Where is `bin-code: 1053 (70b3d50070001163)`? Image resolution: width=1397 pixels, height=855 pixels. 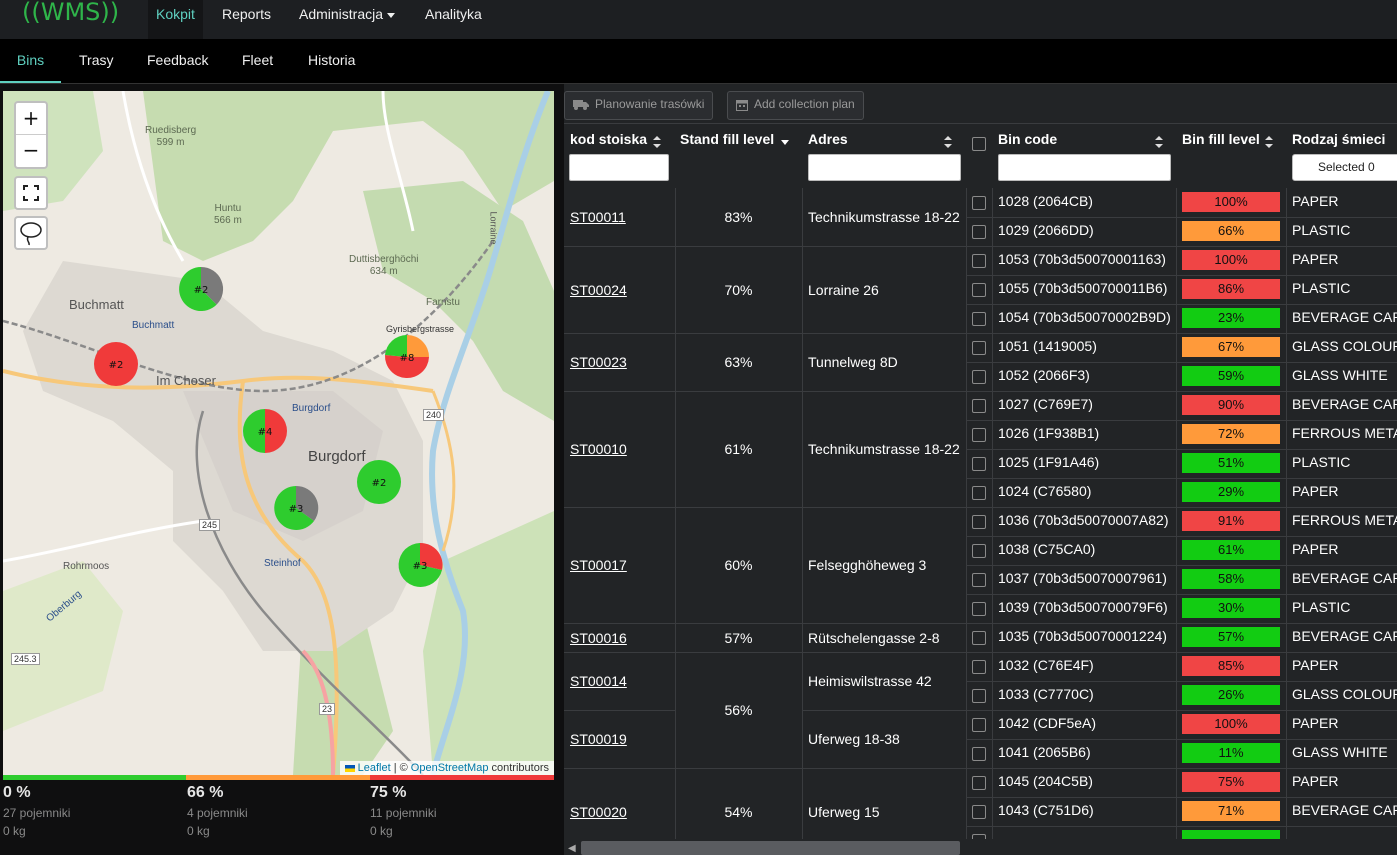 bin-code: 1053 (70b3d50070001163) is located at coordinates (1082, 259).